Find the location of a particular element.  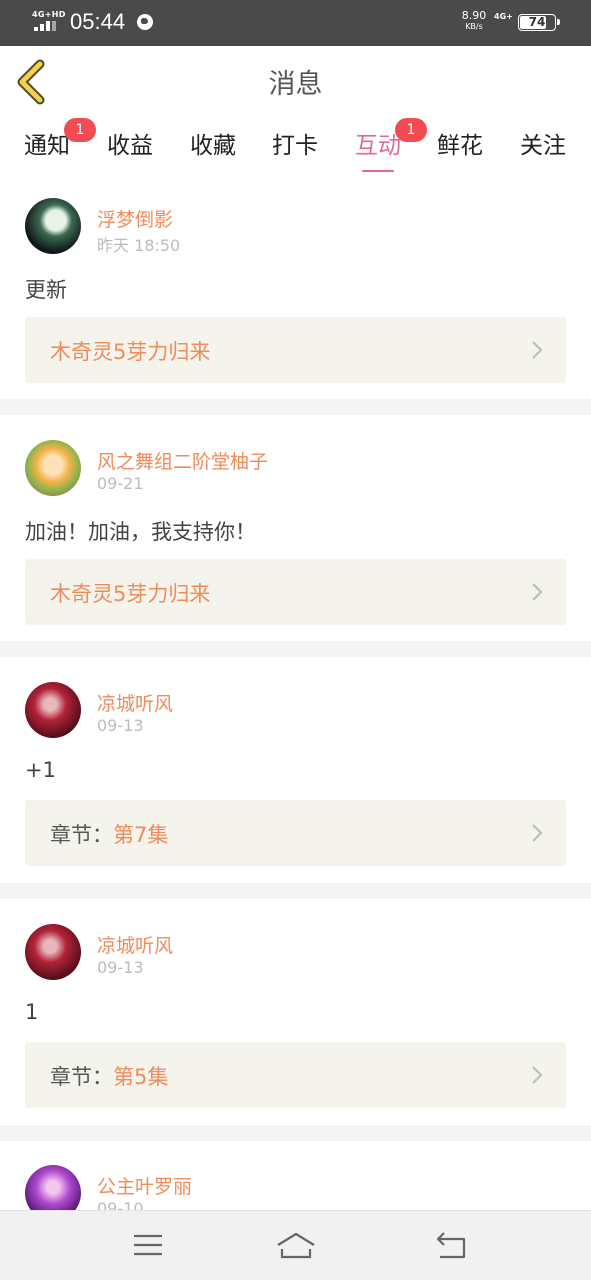

tab-label: 打卡 is located at coordinates (295, 146).